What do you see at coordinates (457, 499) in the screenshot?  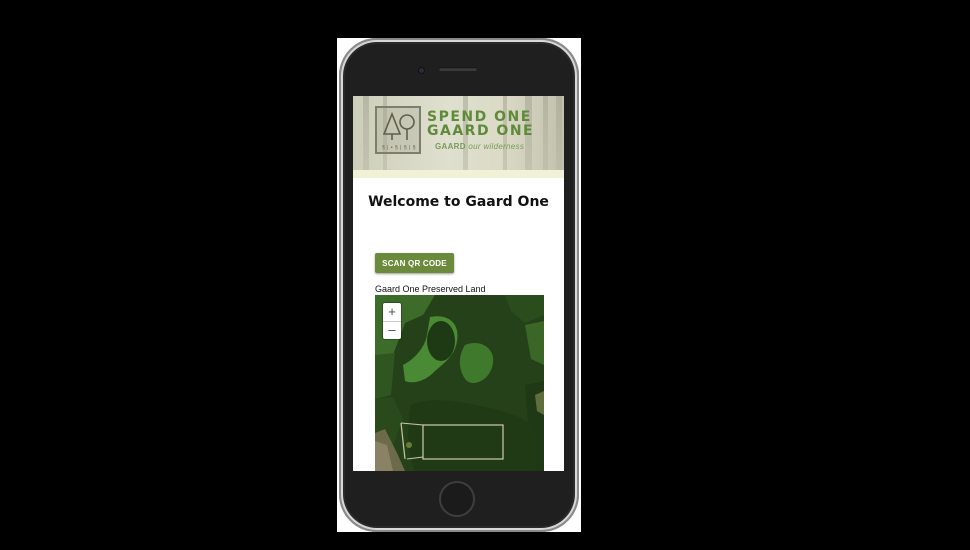 I see `home-button` at bounding box center [457, 499].